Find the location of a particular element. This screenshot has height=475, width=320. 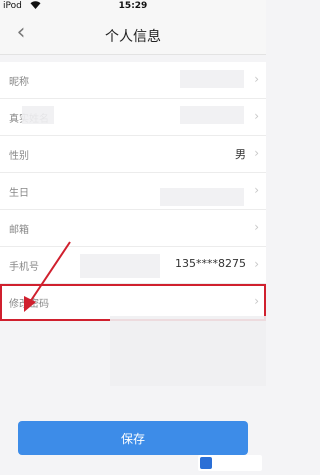

row-label: 昵称 is located at coordinates (19, 82).